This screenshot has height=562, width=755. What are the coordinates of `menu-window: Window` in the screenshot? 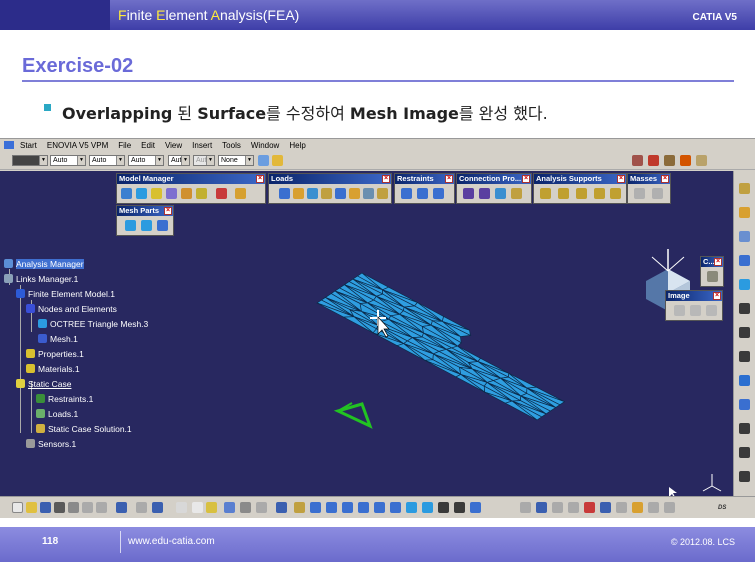 It's located at (265, 144).